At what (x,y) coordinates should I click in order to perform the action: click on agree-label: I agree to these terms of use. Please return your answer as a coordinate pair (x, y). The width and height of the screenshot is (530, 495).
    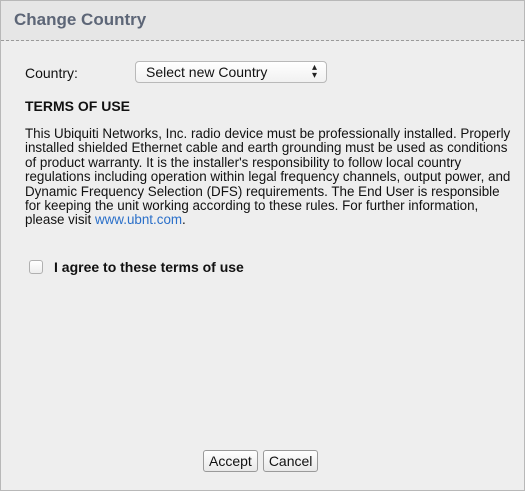
    Looking at the image, I should click on (149, 267).